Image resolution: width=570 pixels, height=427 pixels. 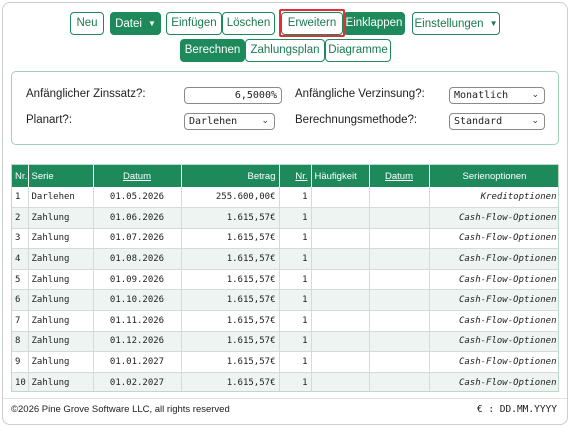 What do you see at coordinates (137, 362) in the screenshot?
I see `row-date-cell: 01.01.2027` at bounding box center [137, 362].